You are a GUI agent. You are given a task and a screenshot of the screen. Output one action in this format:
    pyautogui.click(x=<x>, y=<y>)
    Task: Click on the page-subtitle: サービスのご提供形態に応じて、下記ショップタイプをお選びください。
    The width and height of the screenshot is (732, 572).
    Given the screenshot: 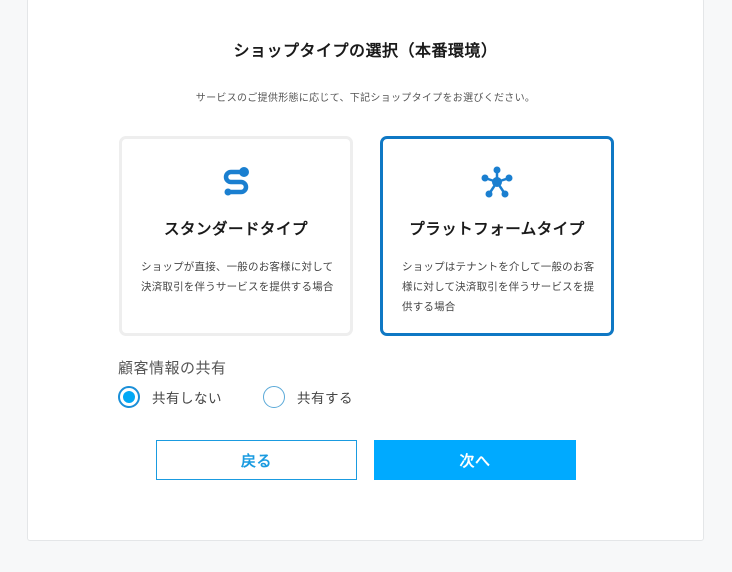 What is the action you would take?
    pyautogui.click(x=365, y=98)
    